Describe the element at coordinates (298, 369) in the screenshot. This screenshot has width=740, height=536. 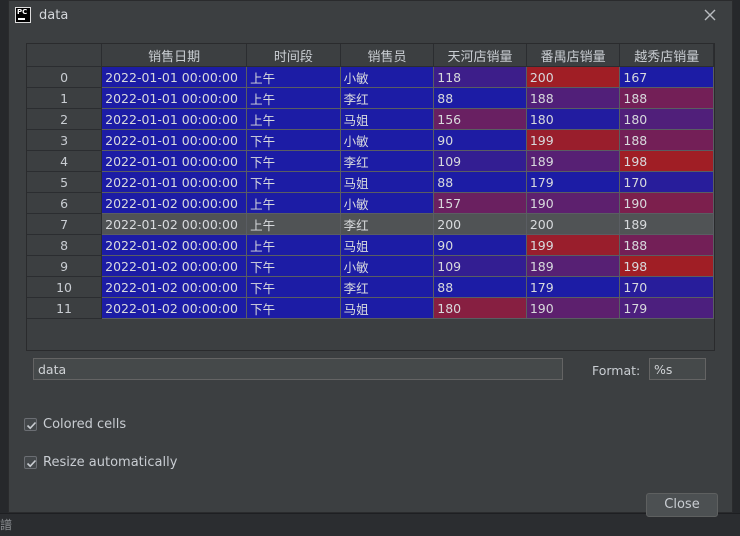
I see `variable-name-field: data` at that location.